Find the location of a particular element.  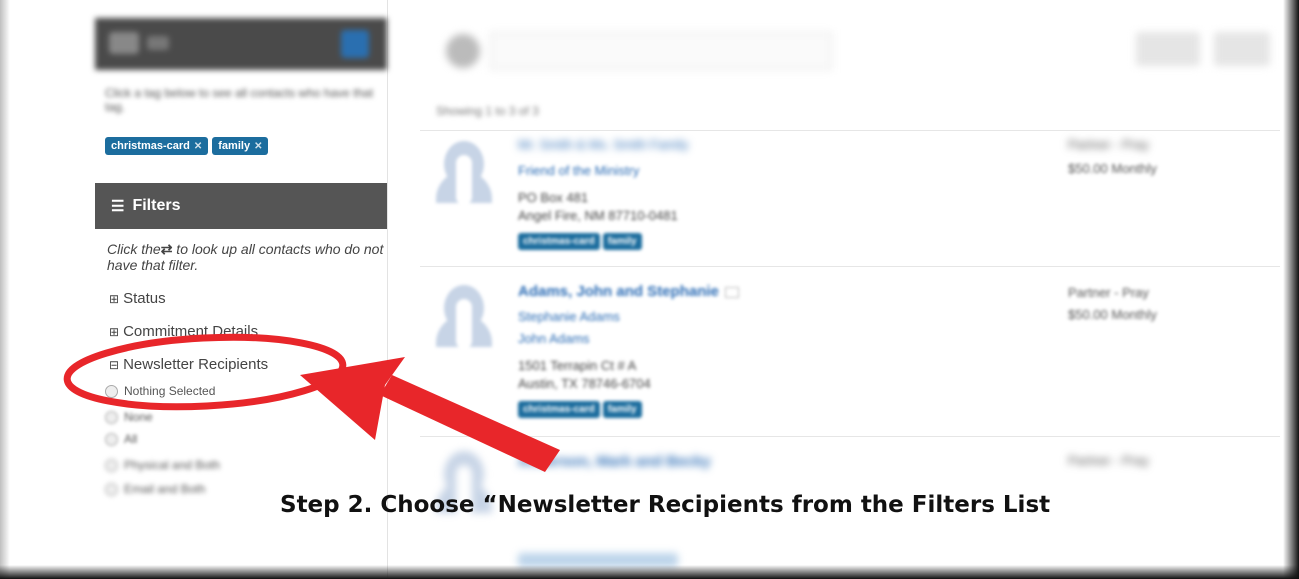

filters-header: ☰ Filters is located at coordinates (241, 206).